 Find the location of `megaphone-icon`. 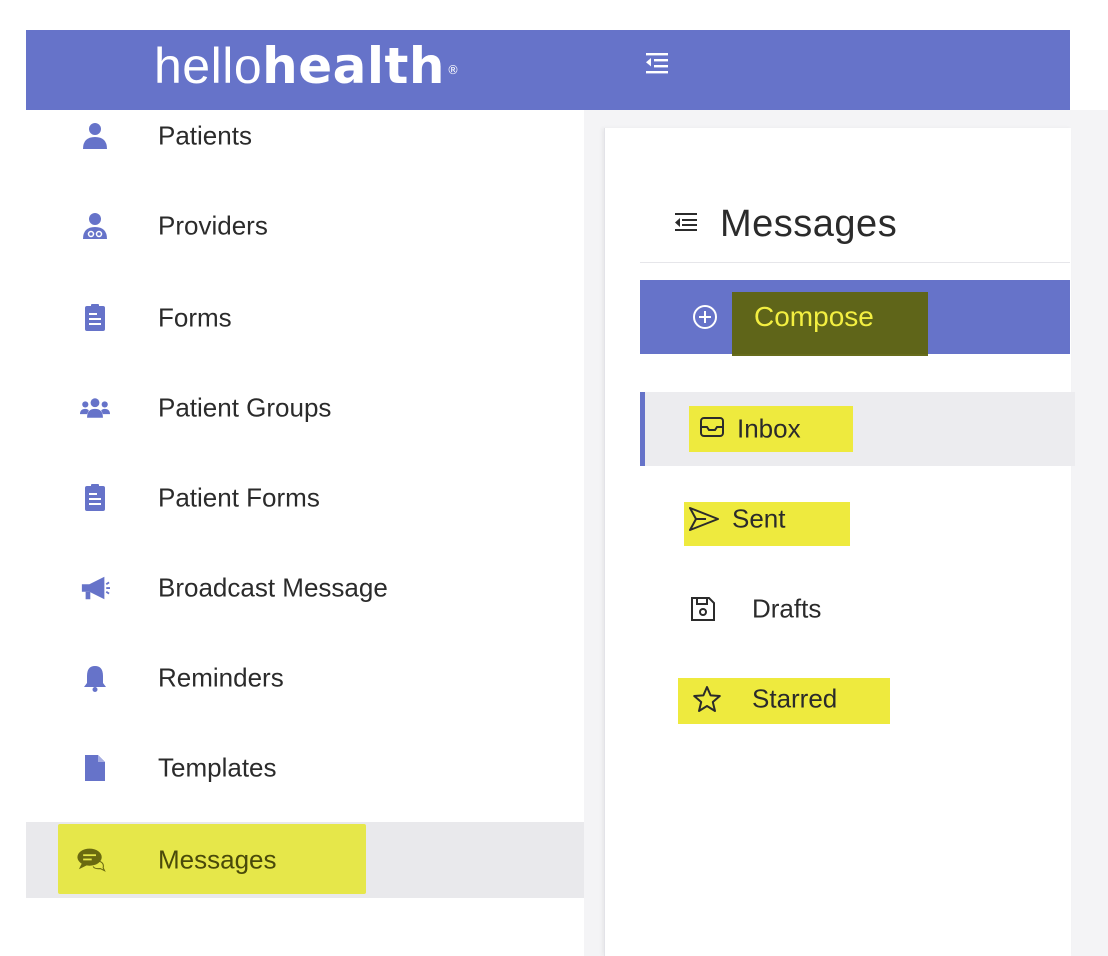

megaphone-icon is located at coordinates (95, 588).